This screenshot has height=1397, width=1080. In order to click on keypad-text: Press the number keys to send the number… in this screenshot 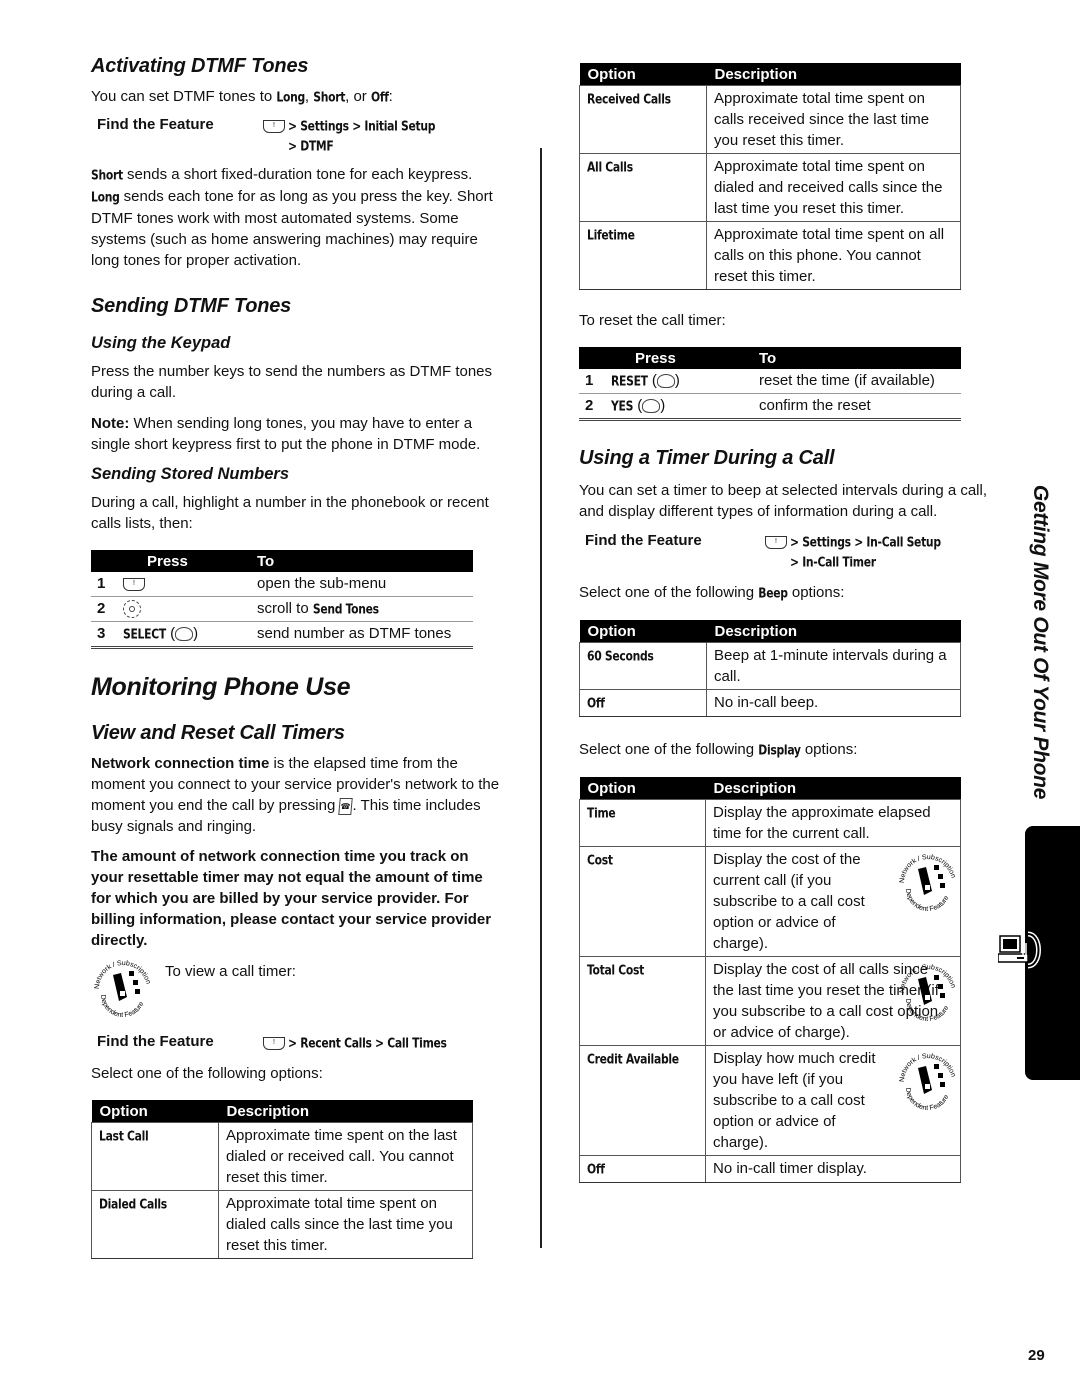, I will do `click(292, 382)`.